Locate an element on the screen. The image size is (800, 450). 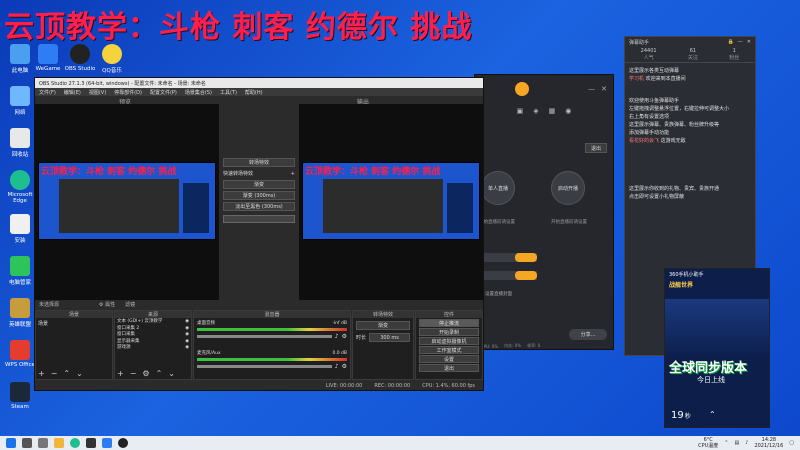
desktop-icon-wps: WPS Office is located at coordinates (20, 354).